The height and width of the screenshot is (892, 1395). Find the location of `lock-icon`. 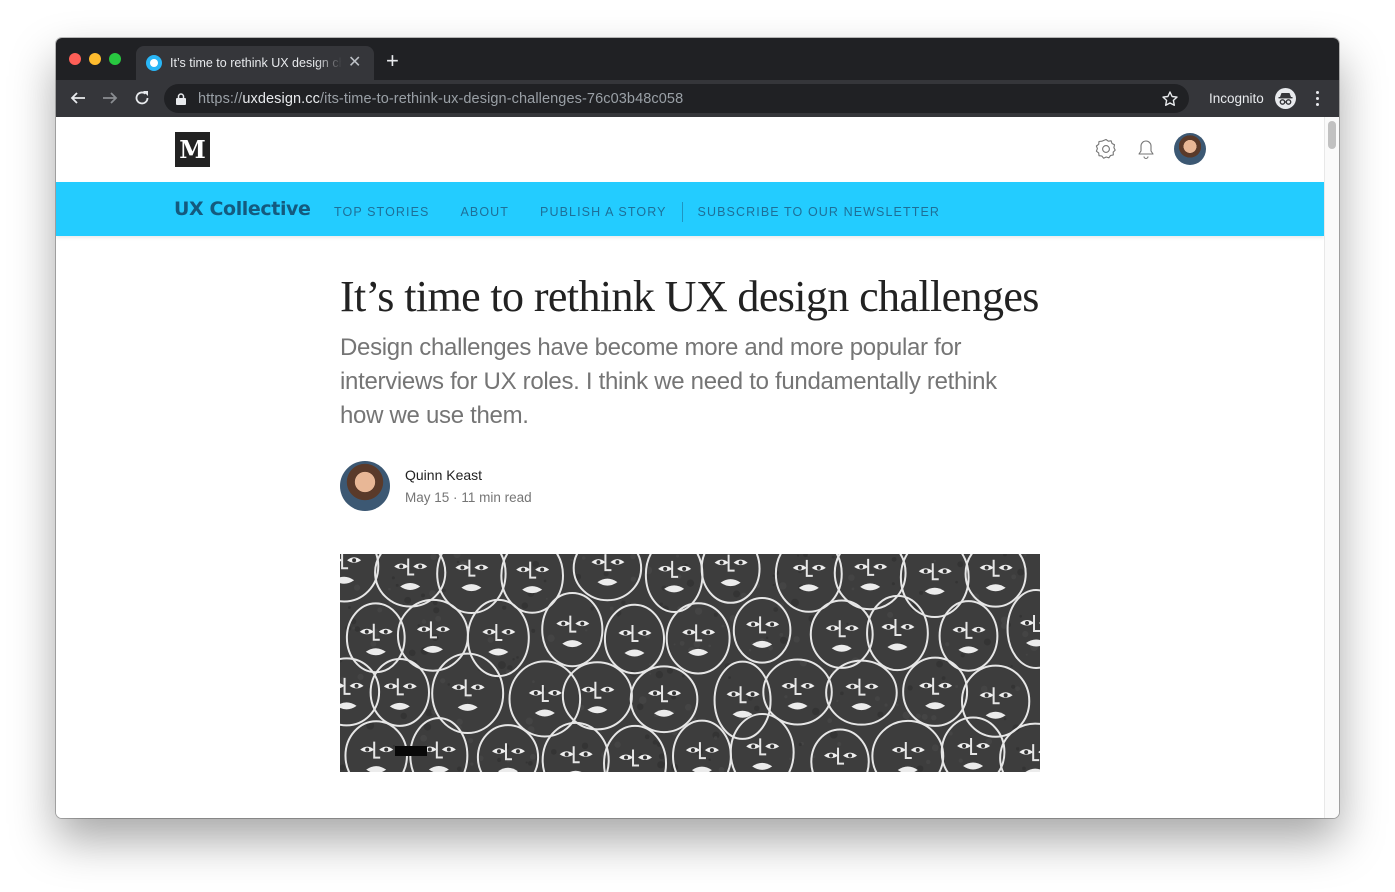

lock-icon is located at coordinates (182, 99).